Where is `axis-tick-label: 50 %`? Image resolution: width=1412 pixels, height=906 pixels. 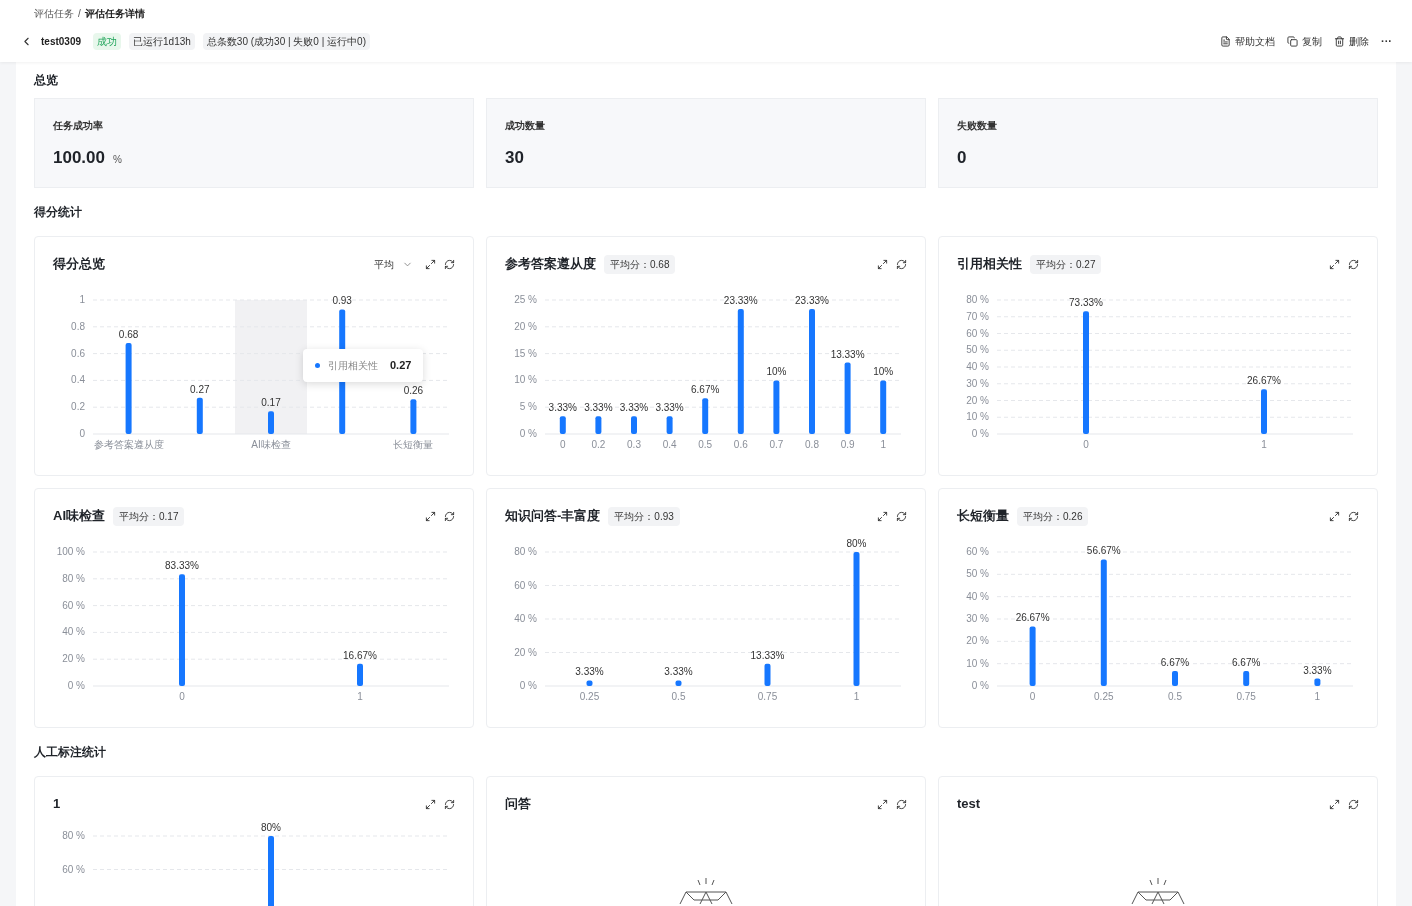 axis-tick-label: 50 % is located at coordinates (977, 350).